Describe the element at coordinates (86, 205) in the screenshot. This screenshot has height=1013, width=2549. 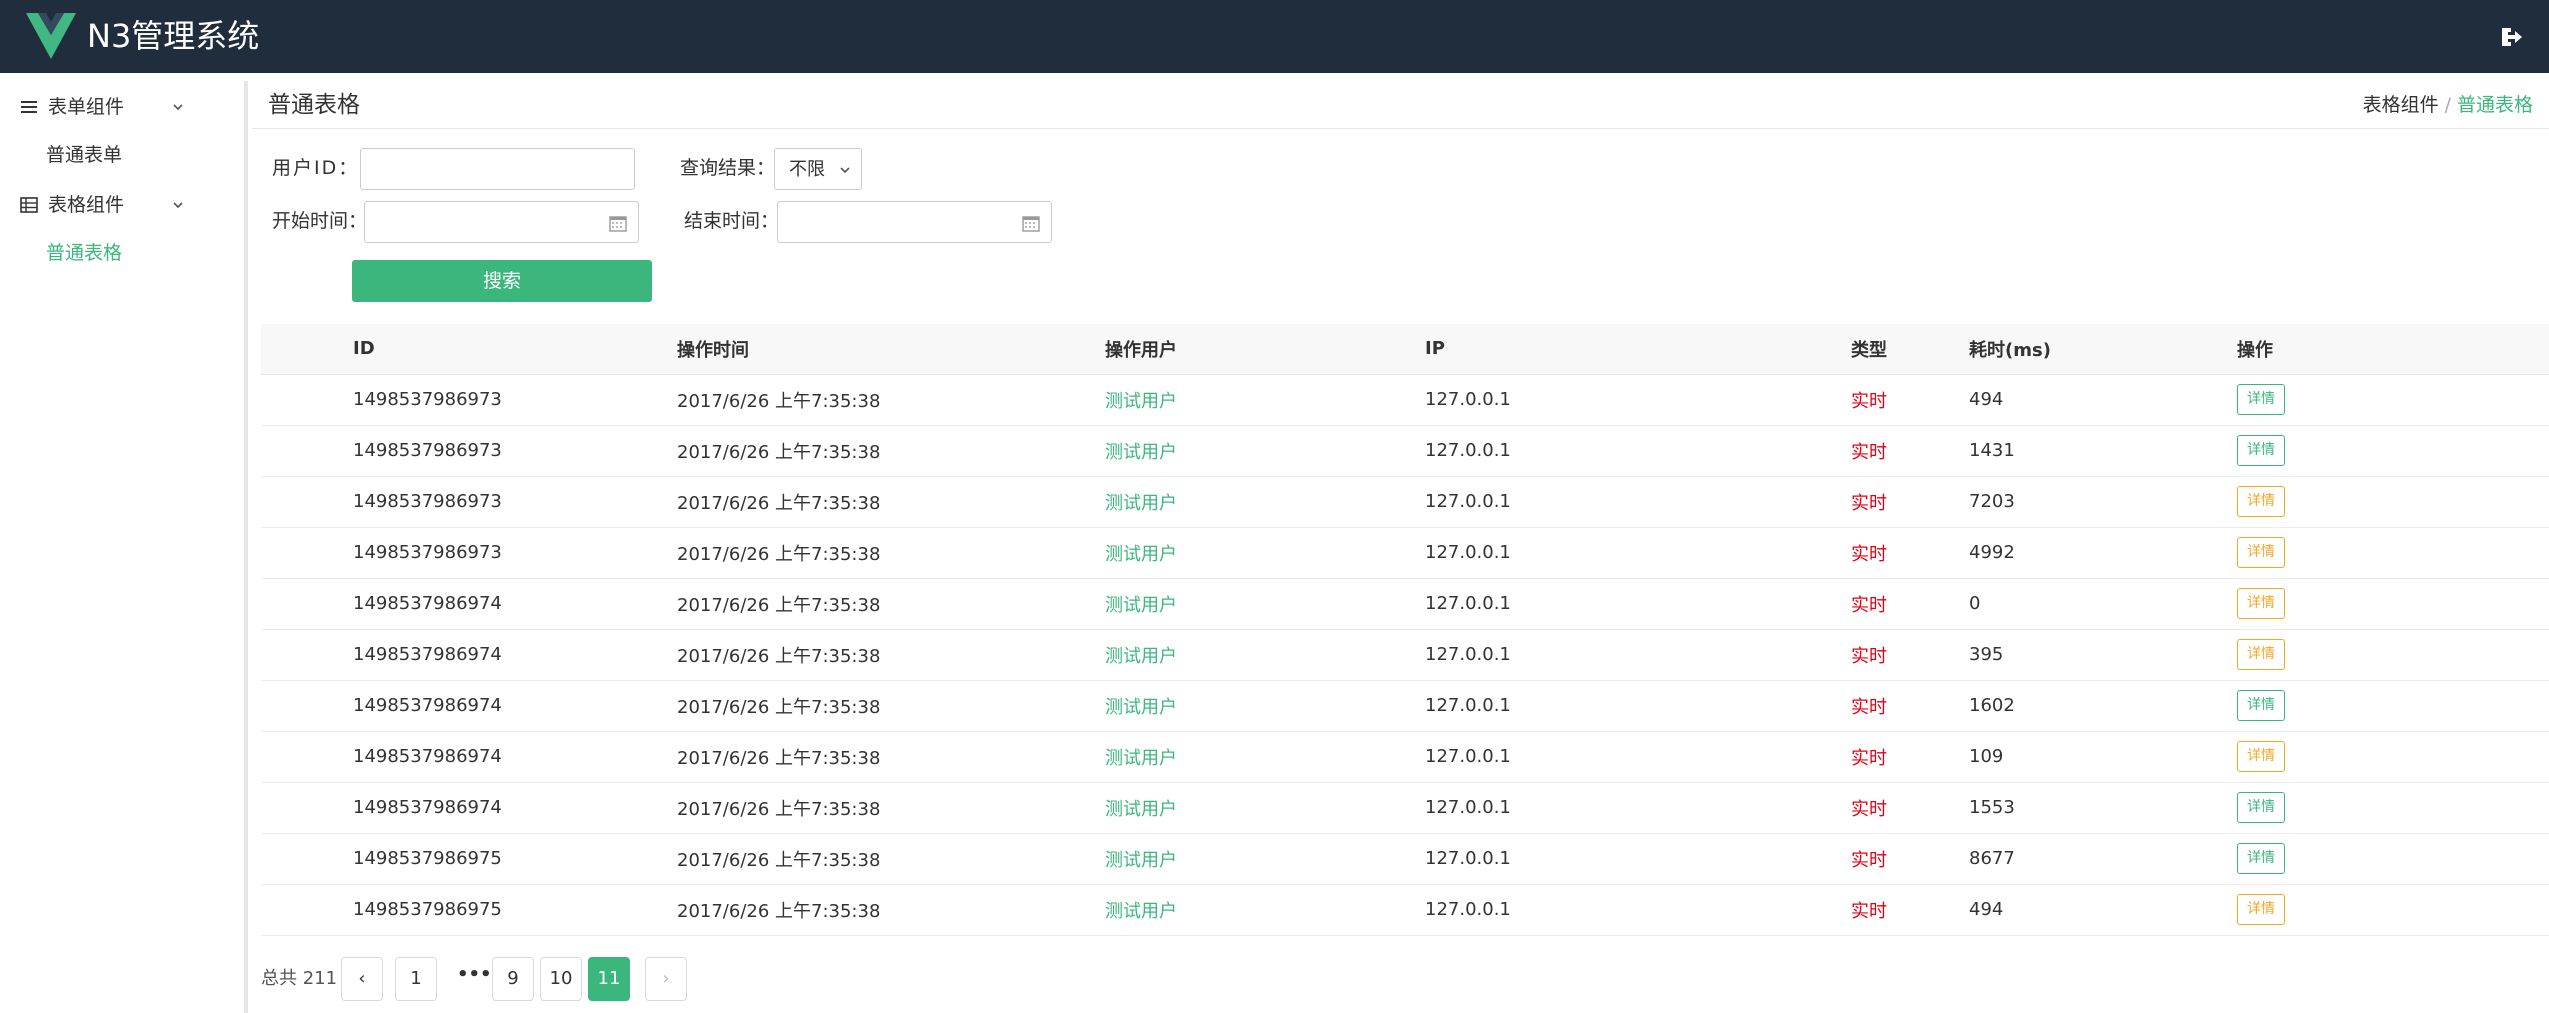
I see `sidebar-group-label: 表格组件` at that location.